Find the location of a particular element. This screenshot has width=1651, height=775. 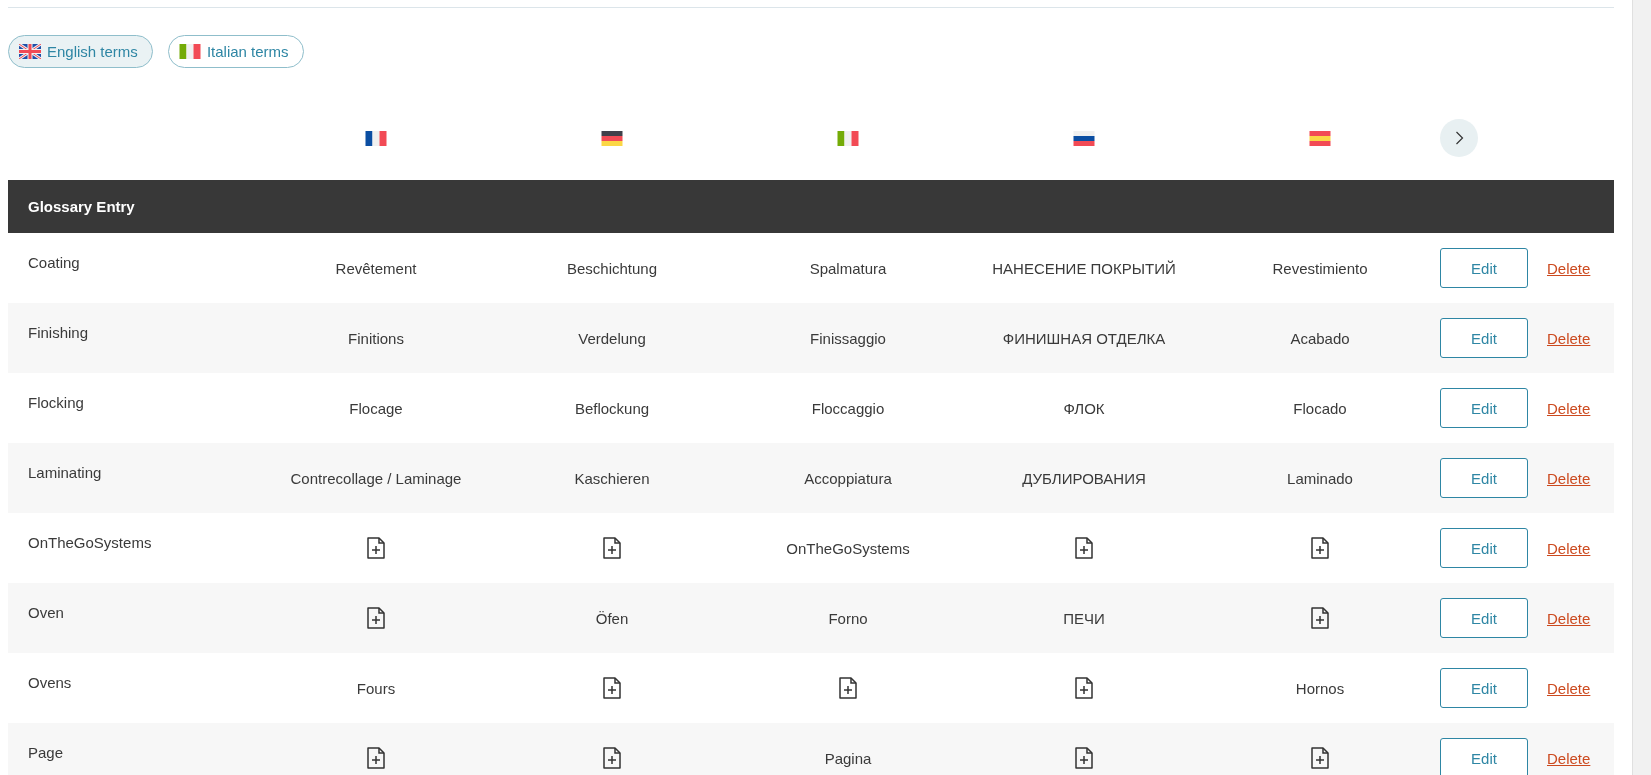

translation-text: Laminado is located at coordinates (1320, 478).